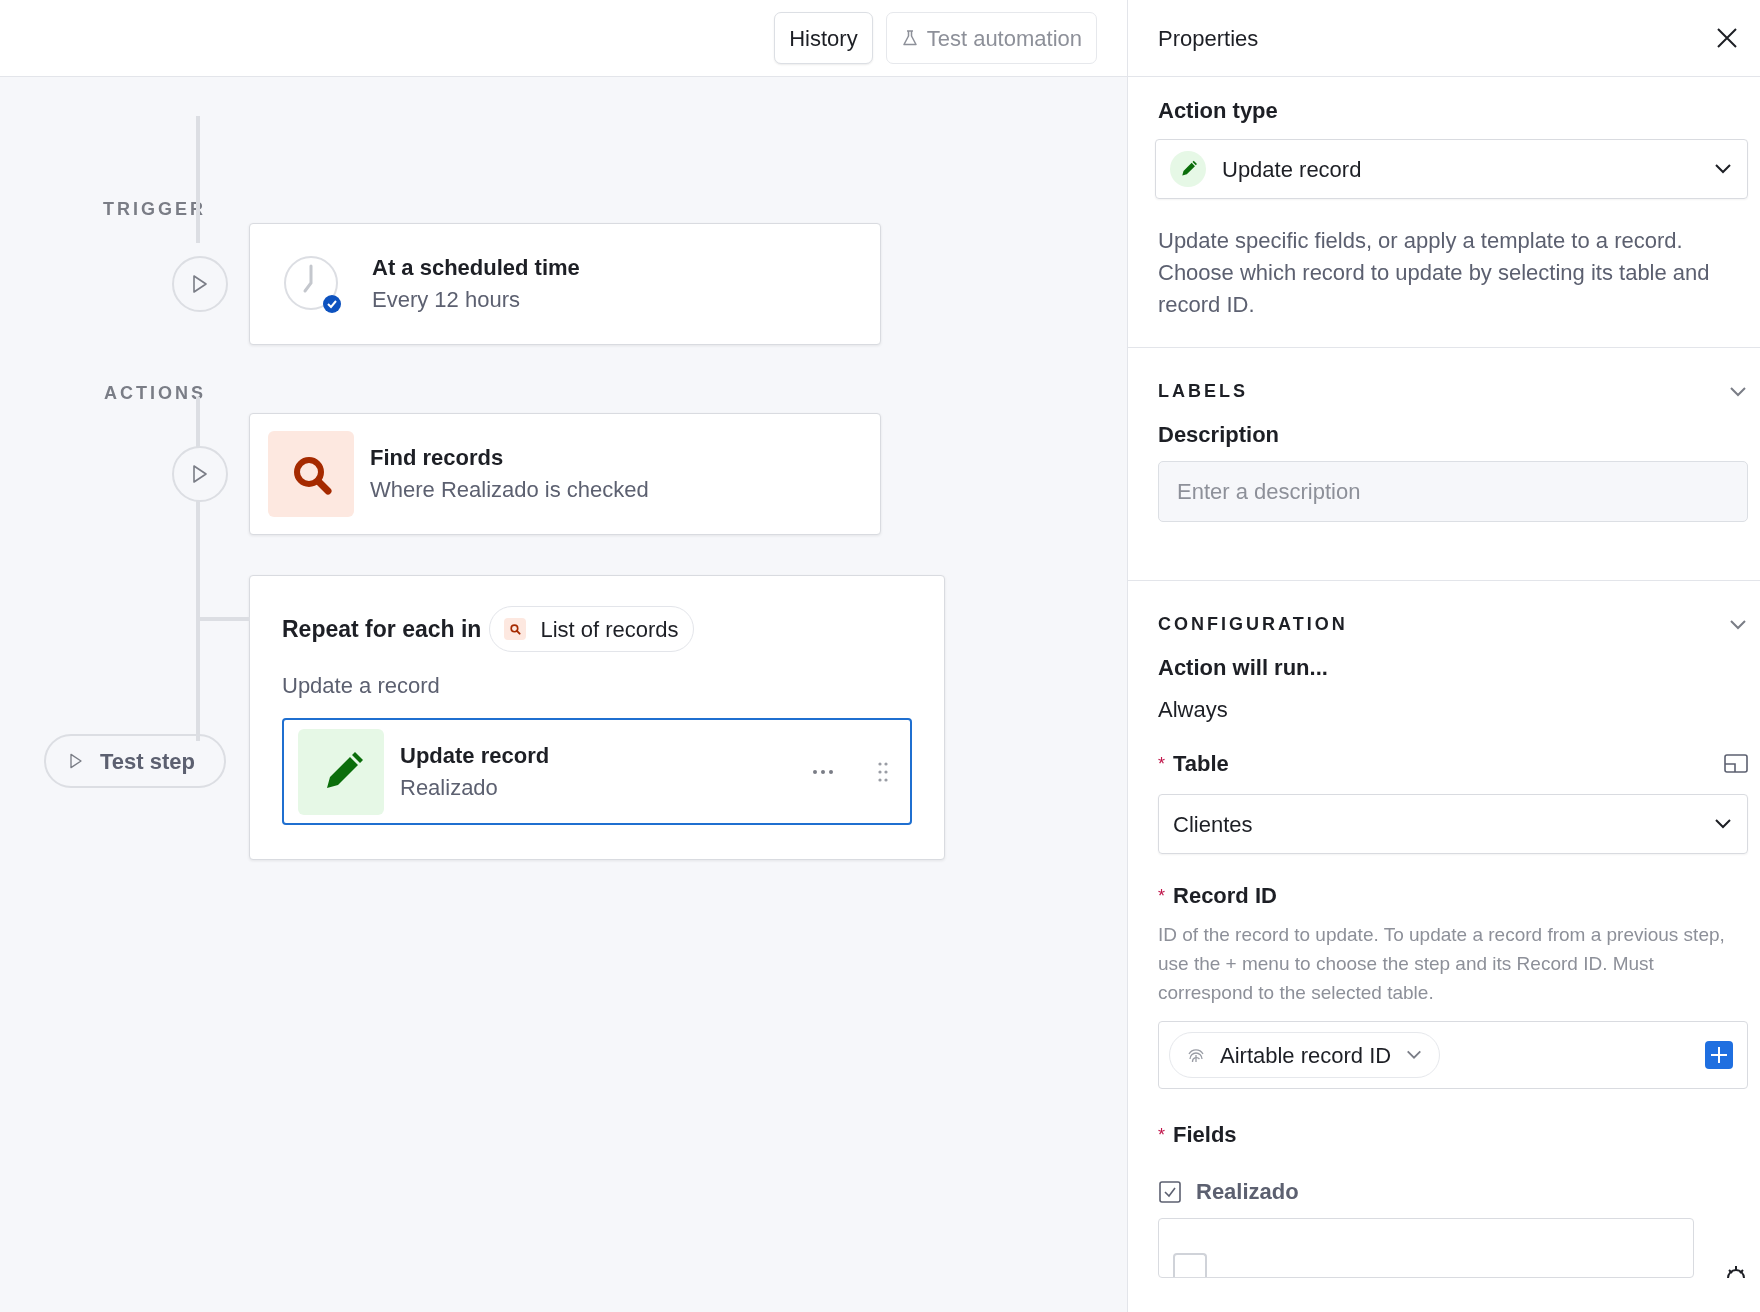  What do you see at coordinates (154, 393) in the screenshot?
I see `section-label: ACTIONS` at bounding box center [154, 393].